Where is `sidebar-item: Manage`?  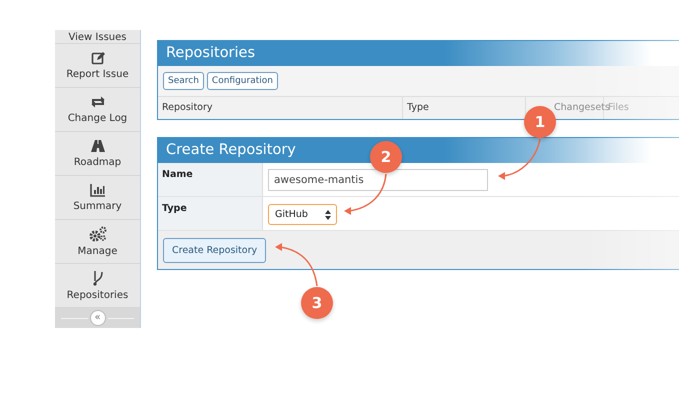 sidebar-item: Manage is located at coordinates (97, 242).